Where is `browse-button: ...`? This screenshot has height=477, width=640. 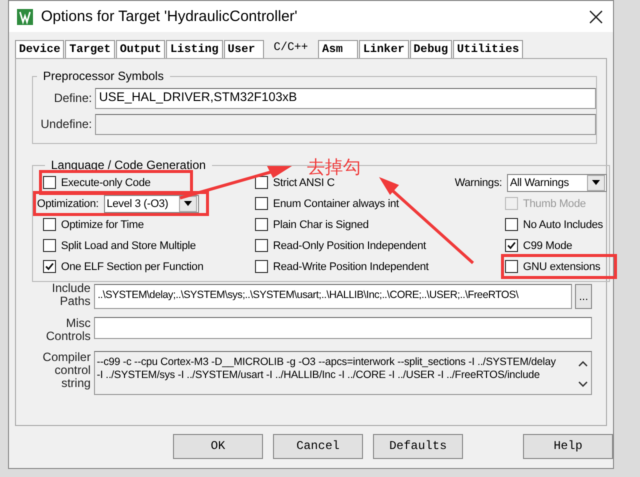
browse-button: ... is located at coordinates (583, 296).